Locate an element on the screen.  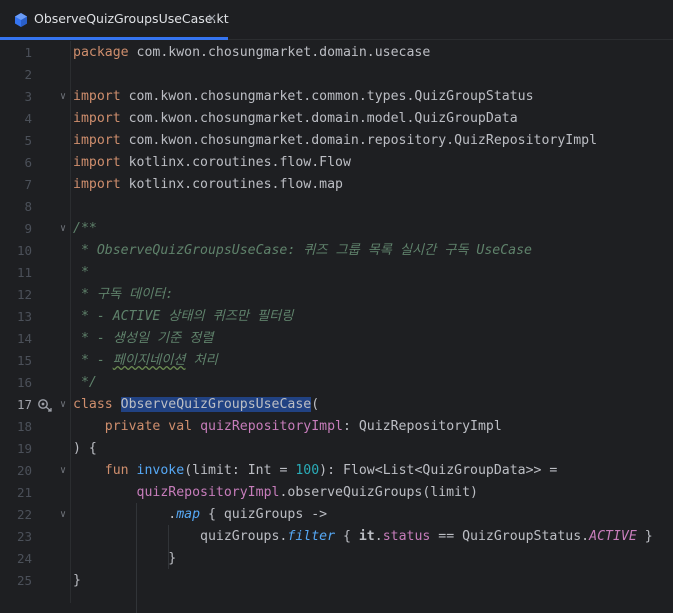
code-token: * 구독 데이터: is located at coordinates (123, 294).